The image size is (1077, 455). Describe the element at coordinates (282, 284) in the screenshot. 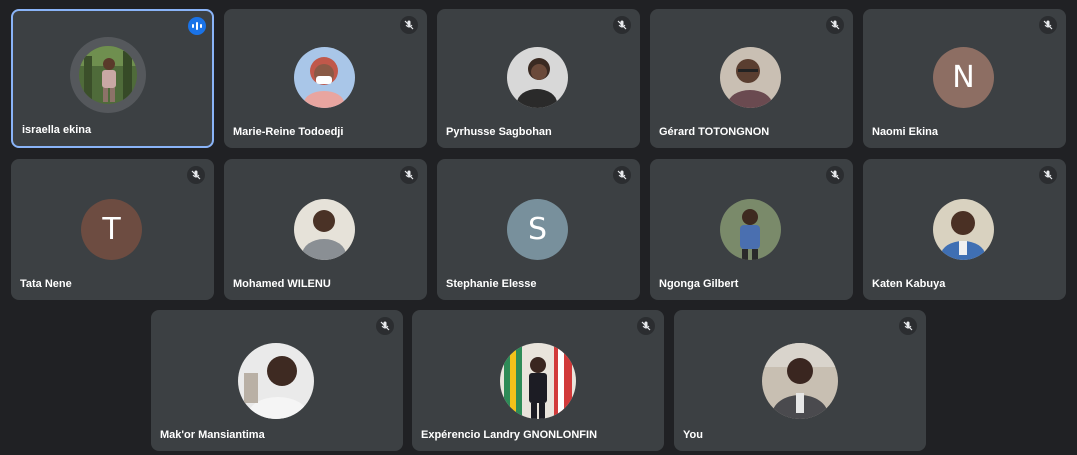

I see `participant-name: Mohamed WILENU` at that location.